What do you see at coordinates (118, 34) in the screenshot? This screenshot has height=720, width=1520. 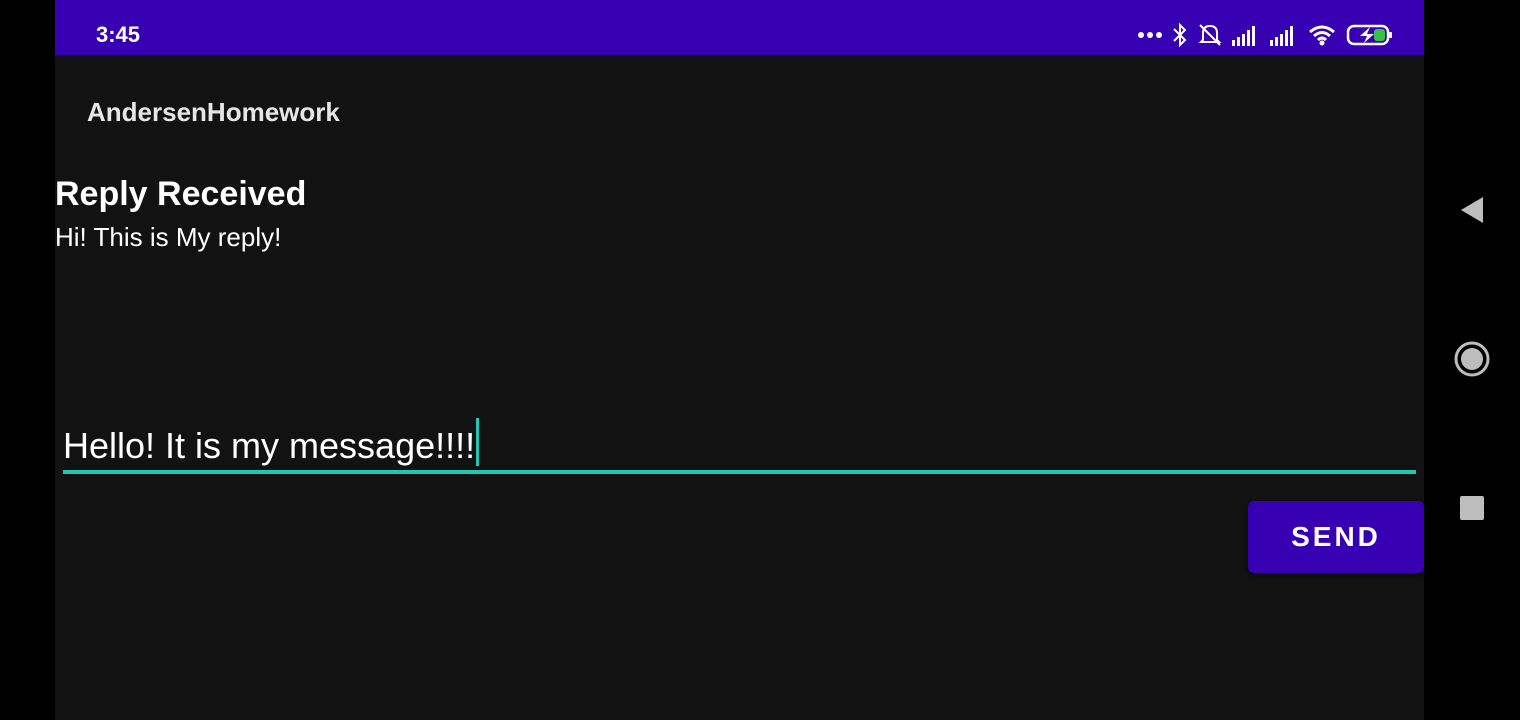 I see `status-time: 3:45` at bounding box center [118, 34].